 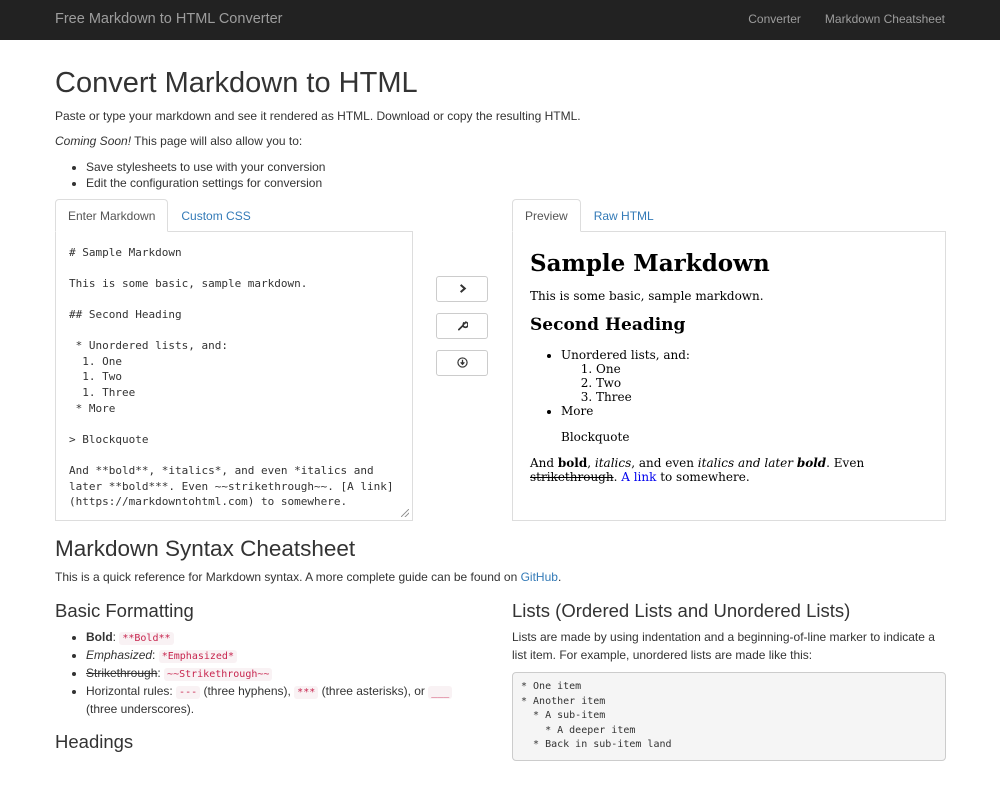 I want to click on wrench-icon, so click(x=462, y=326).